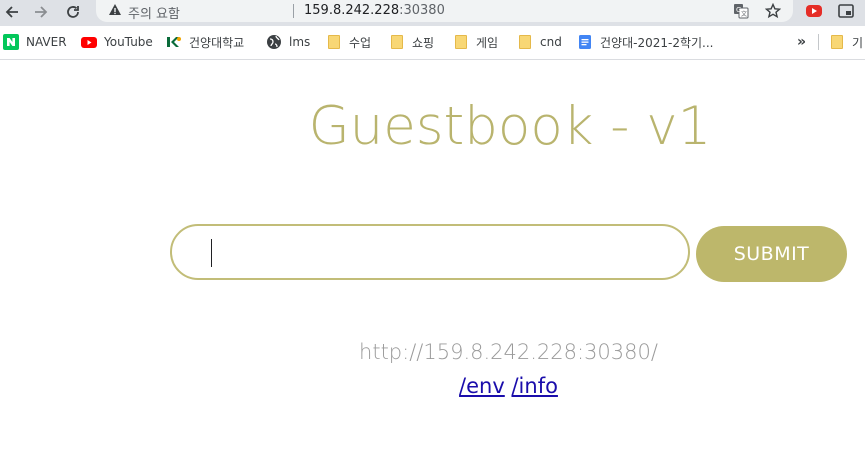 The image size is (865, 468). I want to click on bookmarks-divider, so click(818, 42).